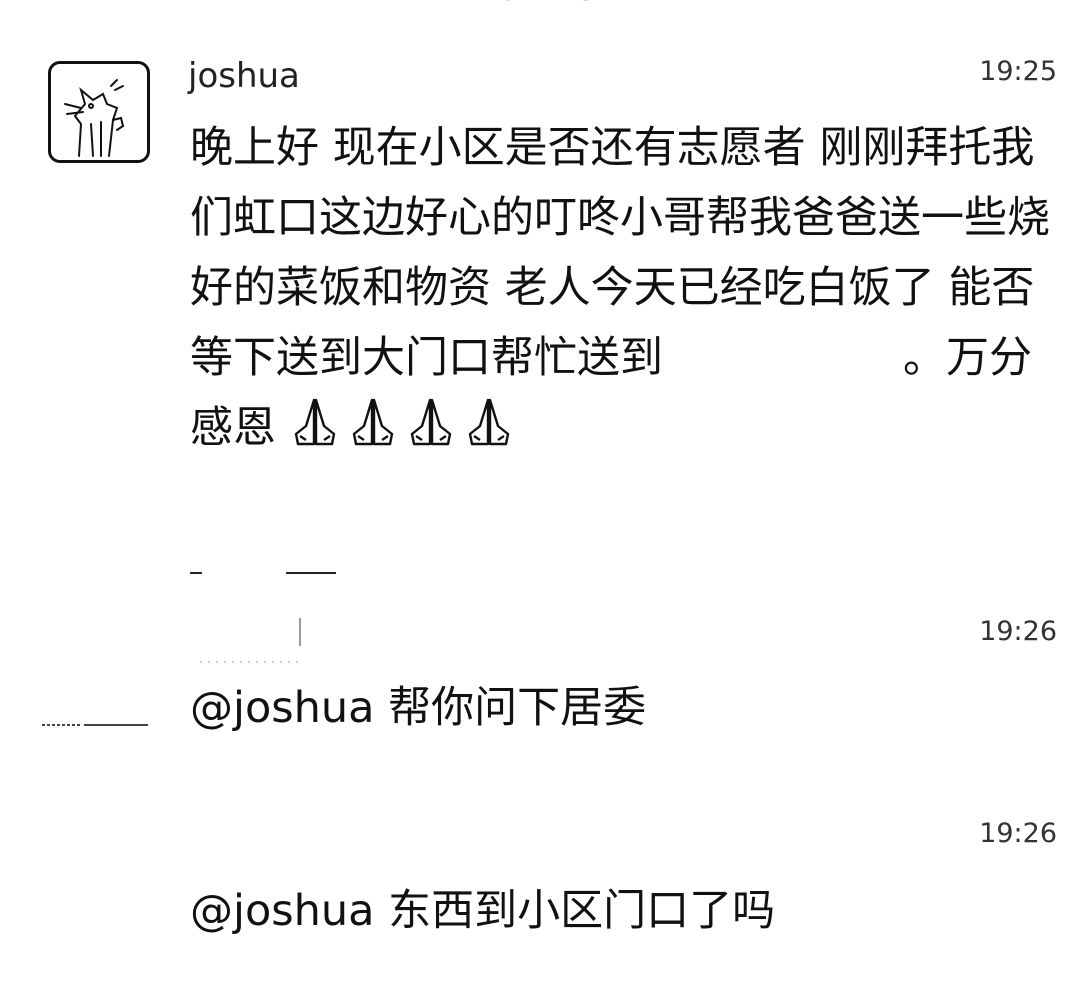  What do you see at coordinates (1018, 71) in the screenshot?
I see `message-time: 19:25` at bounding box center [1018, 71].